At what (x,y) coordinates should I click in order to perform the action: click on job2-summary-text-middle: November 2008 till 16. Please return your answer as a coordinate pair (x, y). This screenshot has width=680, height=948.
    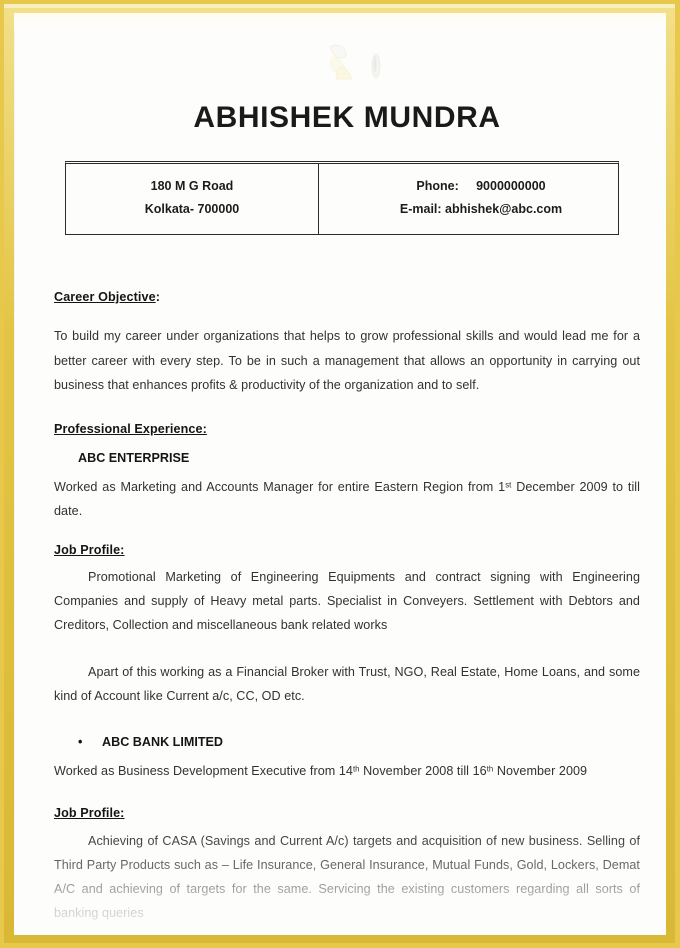
    Looking at the image, I should click on (423, 771).